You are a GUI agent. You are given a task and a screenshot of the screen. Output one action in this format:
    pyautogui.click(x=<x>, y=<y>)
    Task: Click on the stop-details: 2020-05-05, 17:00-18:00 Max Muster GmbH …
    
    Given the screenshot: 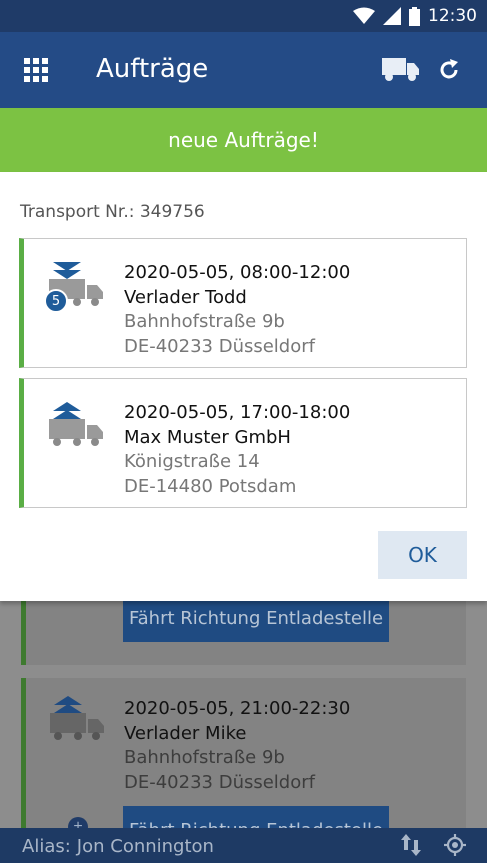 What is the action you would take?
    pyautogui.click(x=237, y=450)
    